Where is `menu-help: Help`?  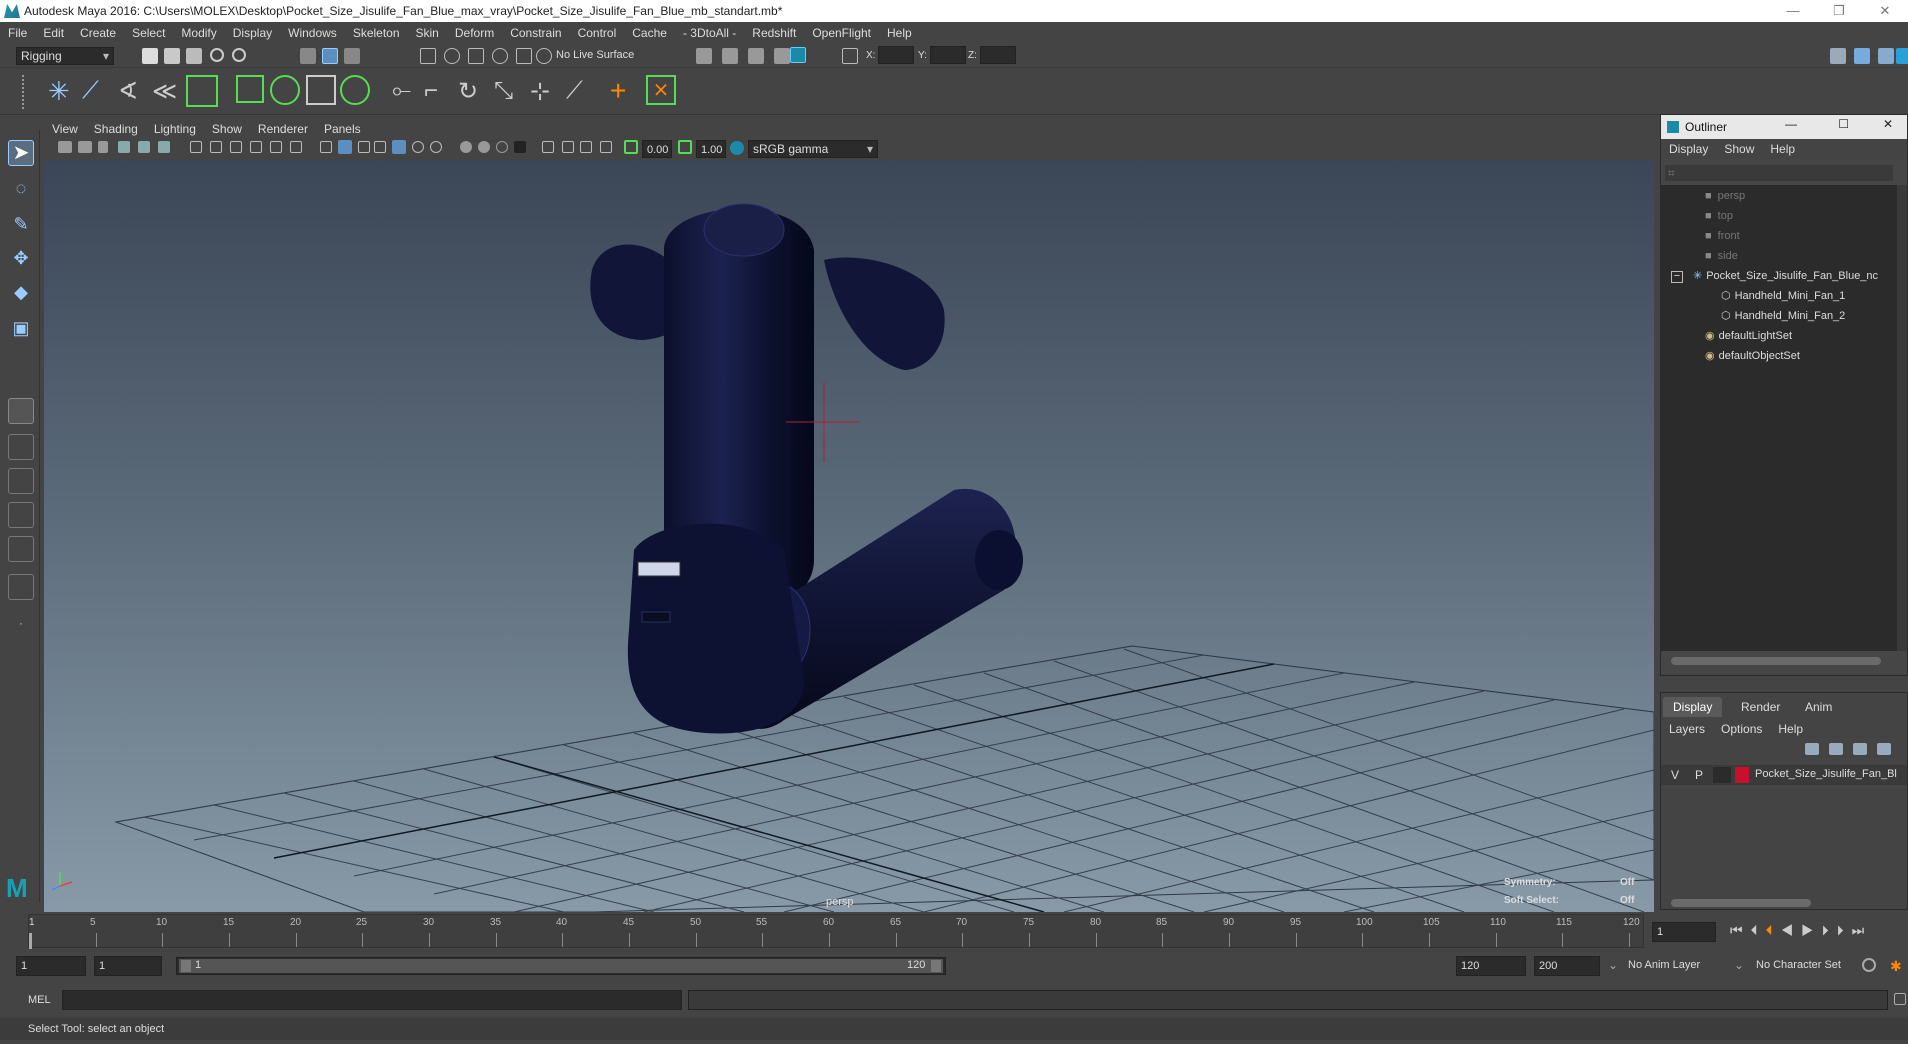
menu-help: Help is located at coordinates (899, 33).